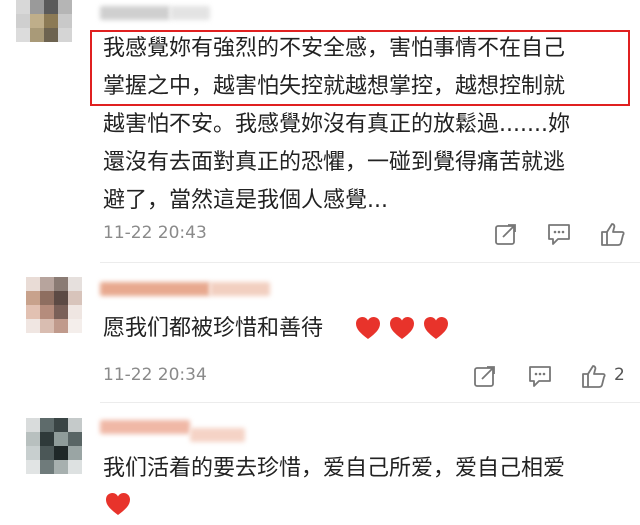 This screenshot has width=640, height=525. What do you see at coordinates (334, 468) in the screenshot?
I see `comment-text: 我们活着的要去珍惜，爱自己所爱，爱自己相爱` at bounding box center [334, 468].